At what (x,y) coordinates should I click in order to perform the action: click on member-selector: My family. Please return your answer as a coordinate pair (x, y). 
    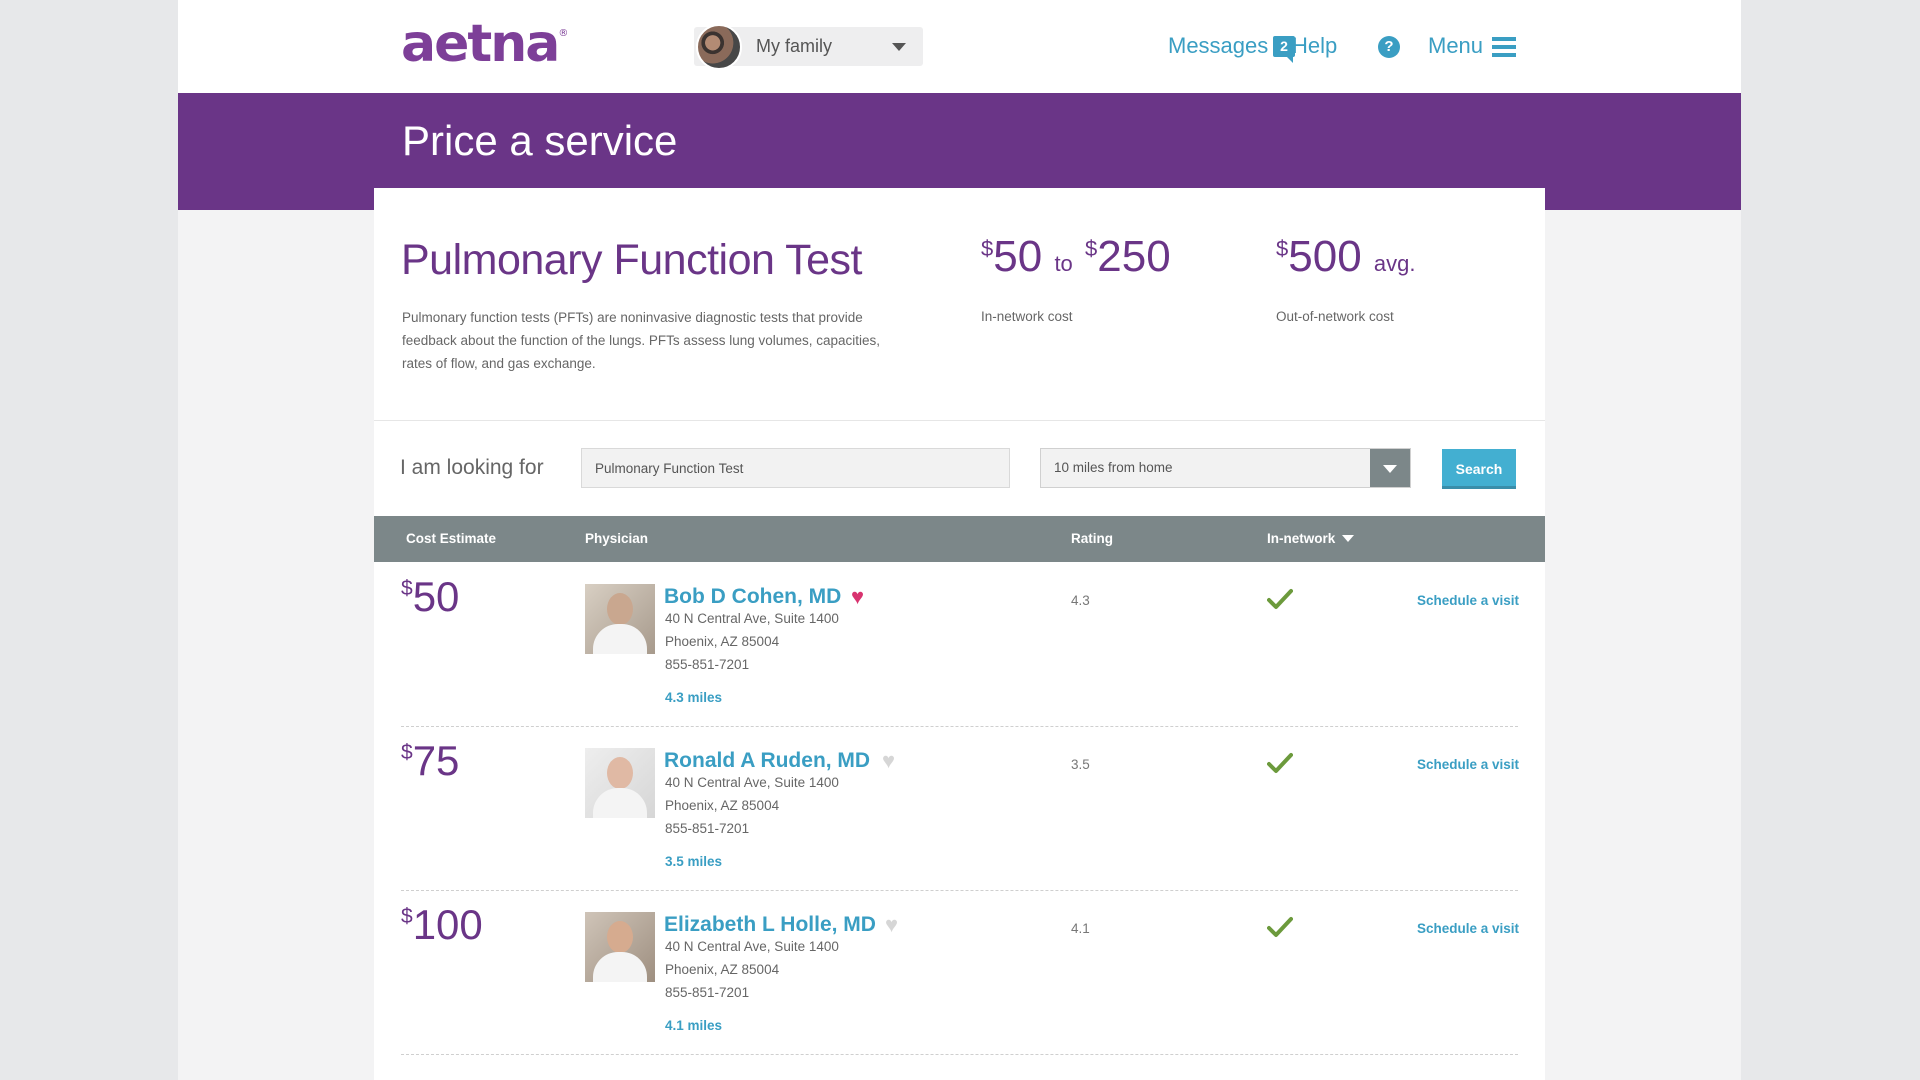
    Looking at the image, I should click on (808, 47).